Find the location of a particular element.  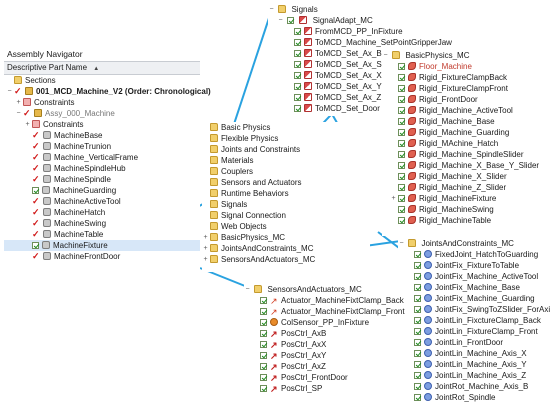

list-item: Rigid_Machine_X_Base_Y_Slider is located at coordinates (464, 165).